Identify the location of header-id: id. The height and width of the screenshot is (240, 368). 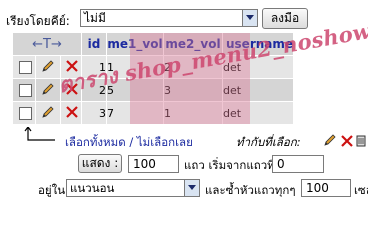
(94, 44).